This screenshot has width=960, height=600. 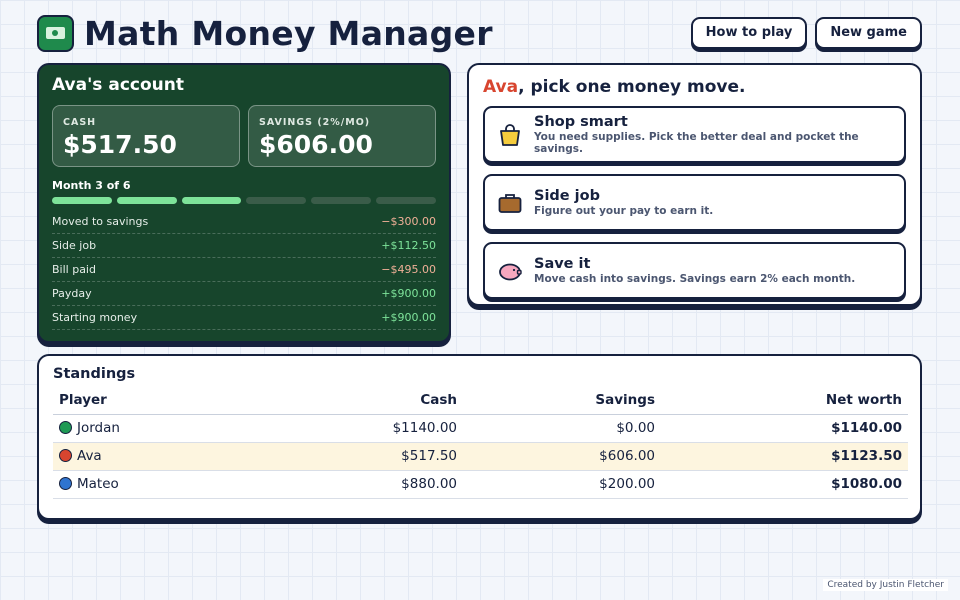 What do you see at coordinates (203, 428) in the screenshot?
I see `player-cell: Jordan` at bounding box center [203, 428].